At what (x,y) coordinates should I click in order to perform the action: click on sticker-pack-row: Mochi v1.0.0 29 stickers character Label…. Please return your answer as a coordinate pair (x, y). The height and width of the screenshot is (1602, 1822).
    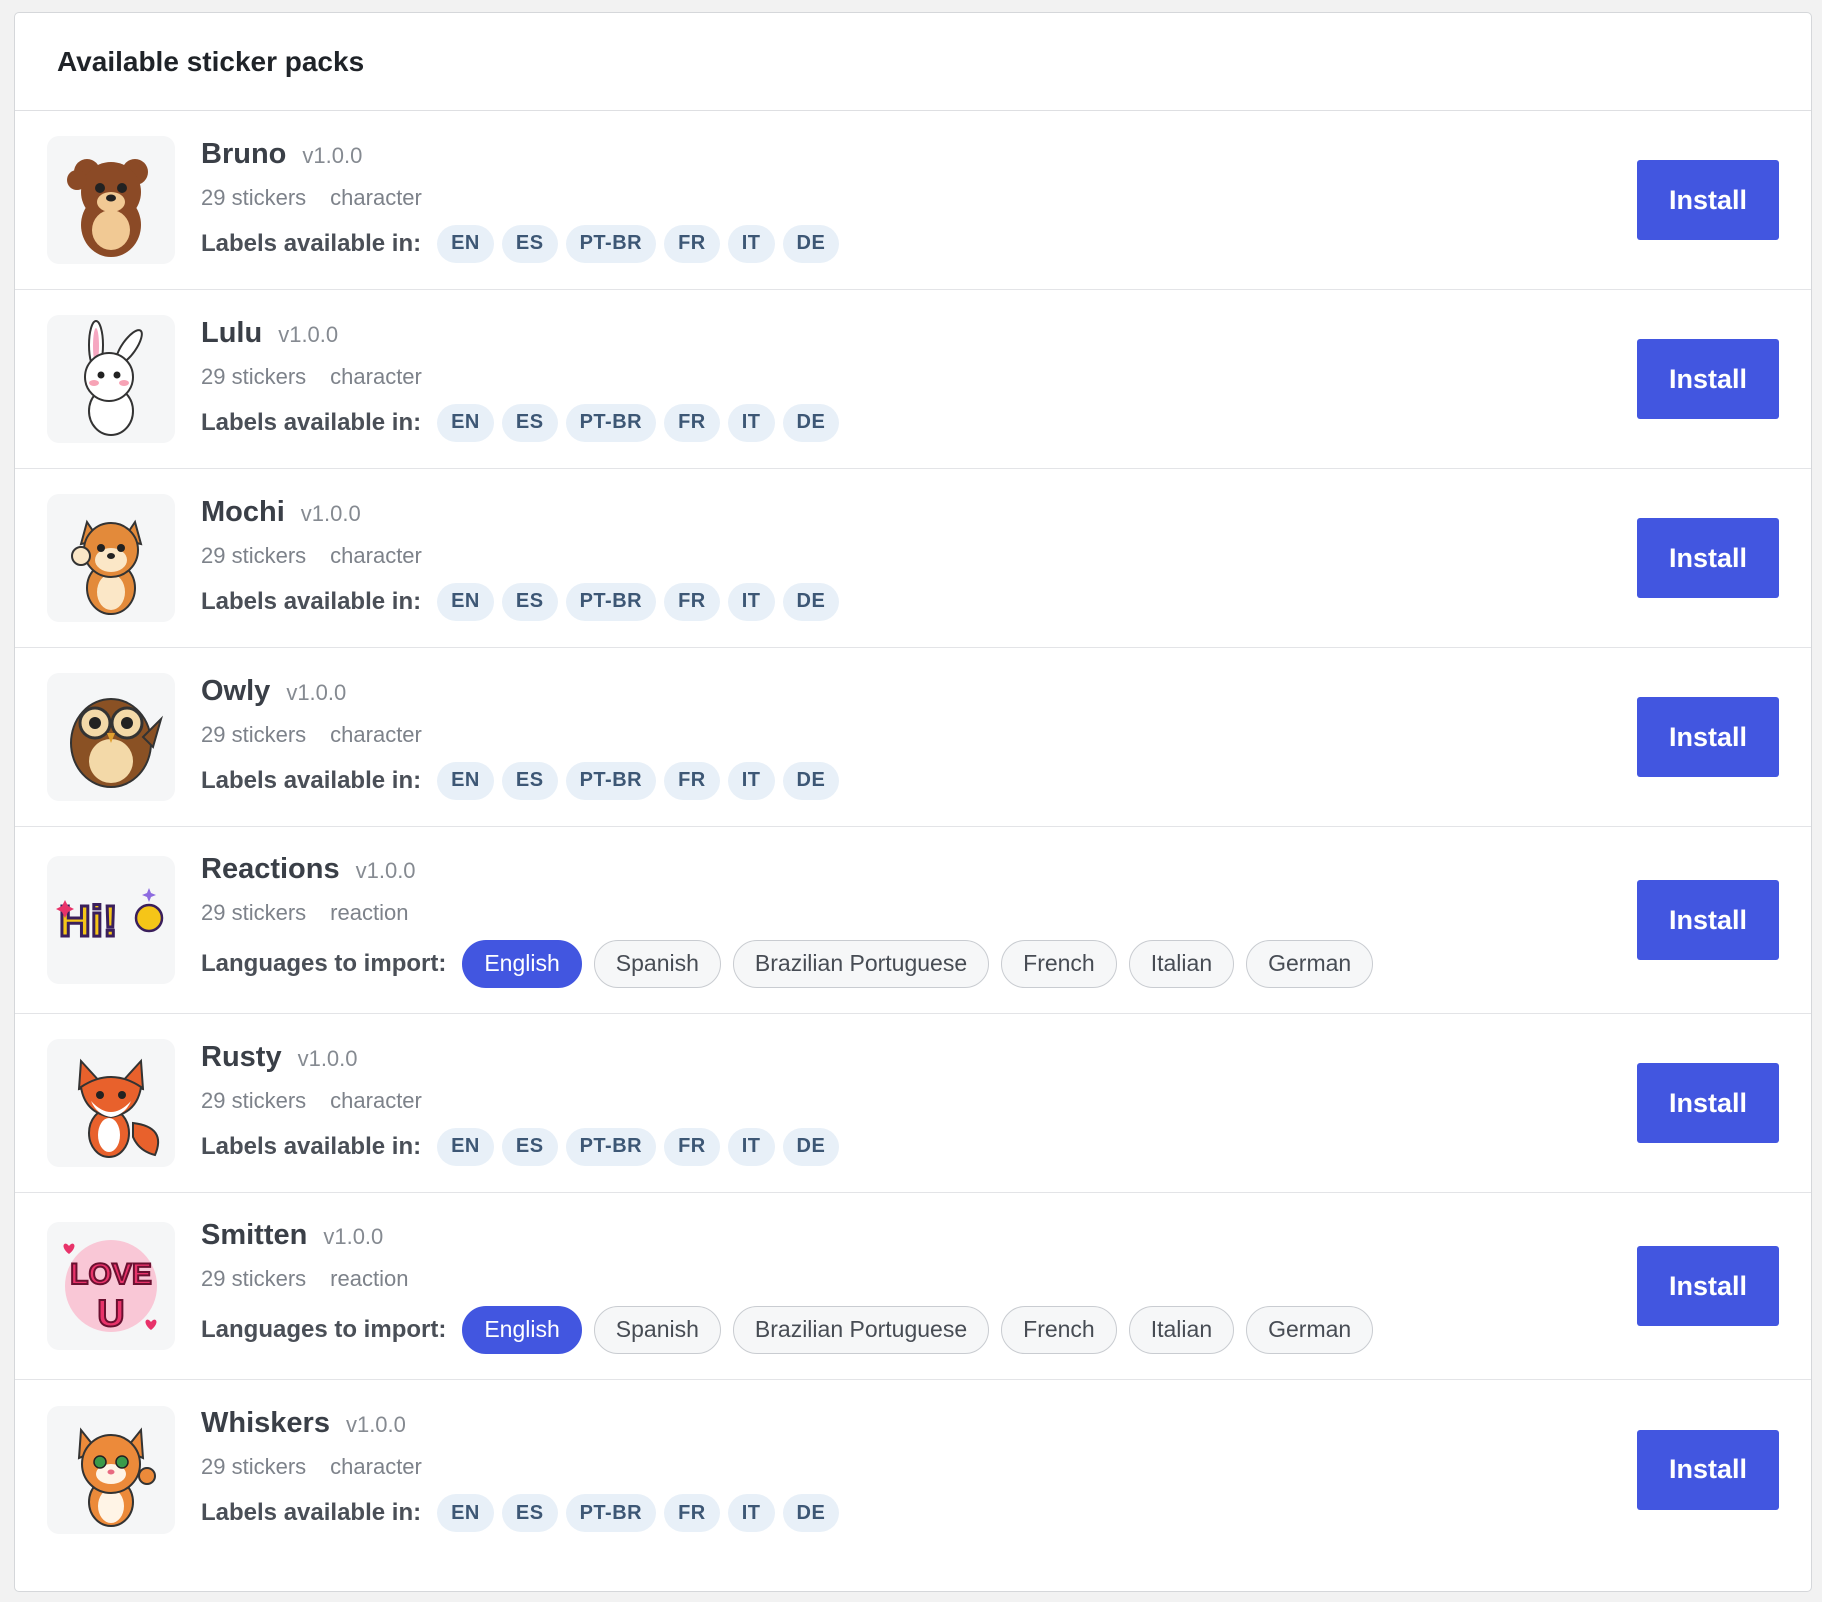
    Looking at the image, I should click on (913, 558).